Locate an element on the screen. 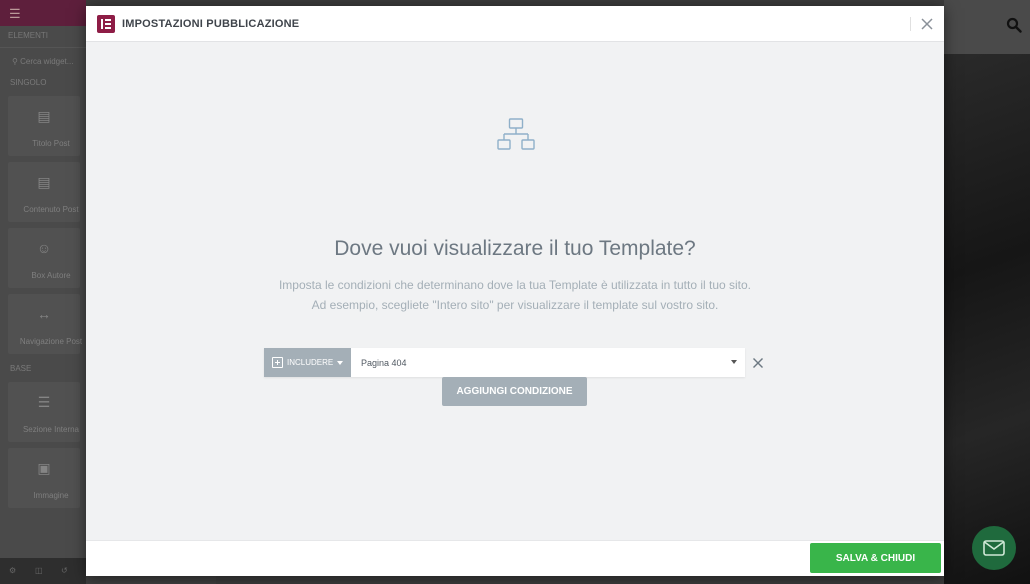 The height and width of the screenshot is (584, 1030). editor-bottom-strip is located at coordinates (151, 579).